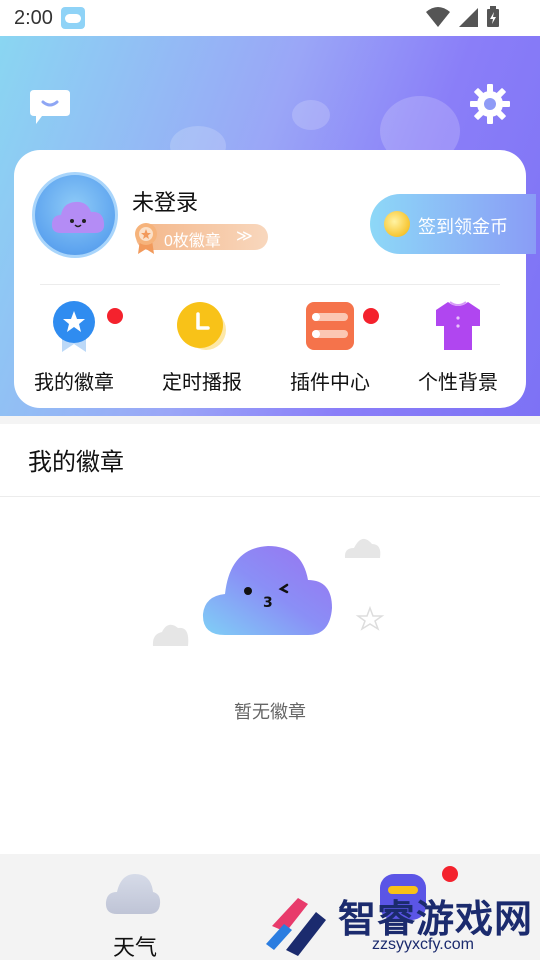 The width and height of the screenshot is (540, 960). Describe the element at coordinates (33, 17) in the screenshot. I see `status-time: 2:00` at that location.